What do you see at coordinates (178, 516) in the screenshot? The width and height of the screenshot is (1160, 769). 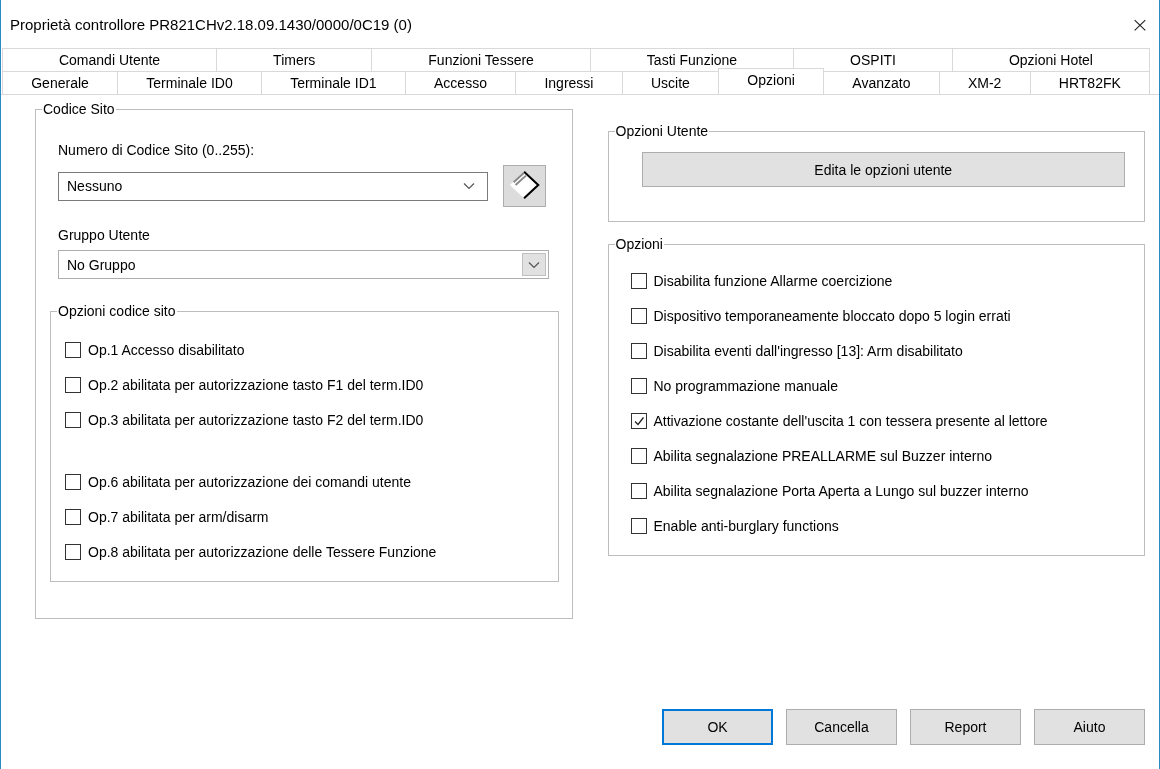 I see `checkbox-label: Op.7 abilitata per arm/disarm` at bounding box center [178, 516].